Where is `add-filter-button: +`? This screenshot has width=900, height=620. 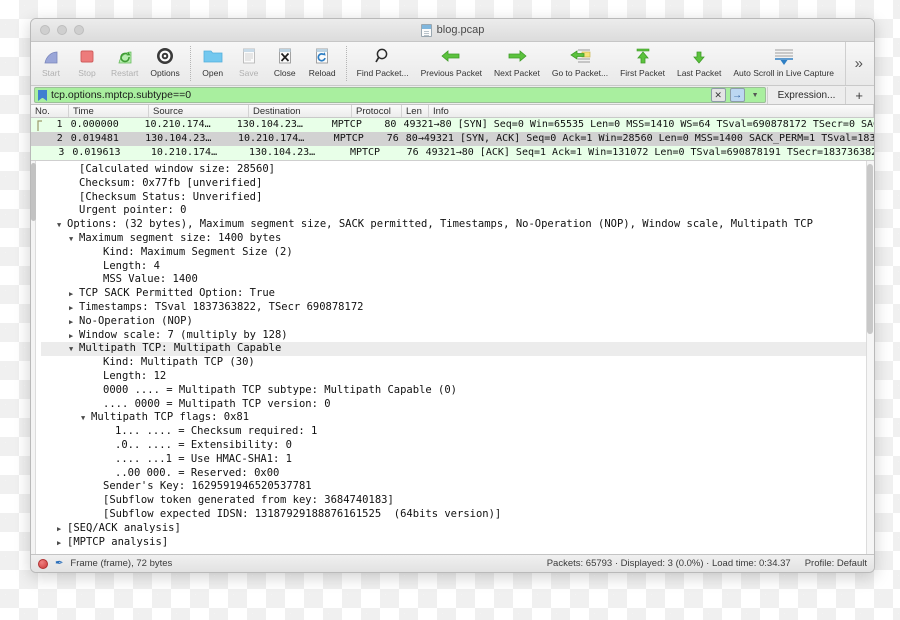
add-filter-button: + is located at coordinates (858, 95).